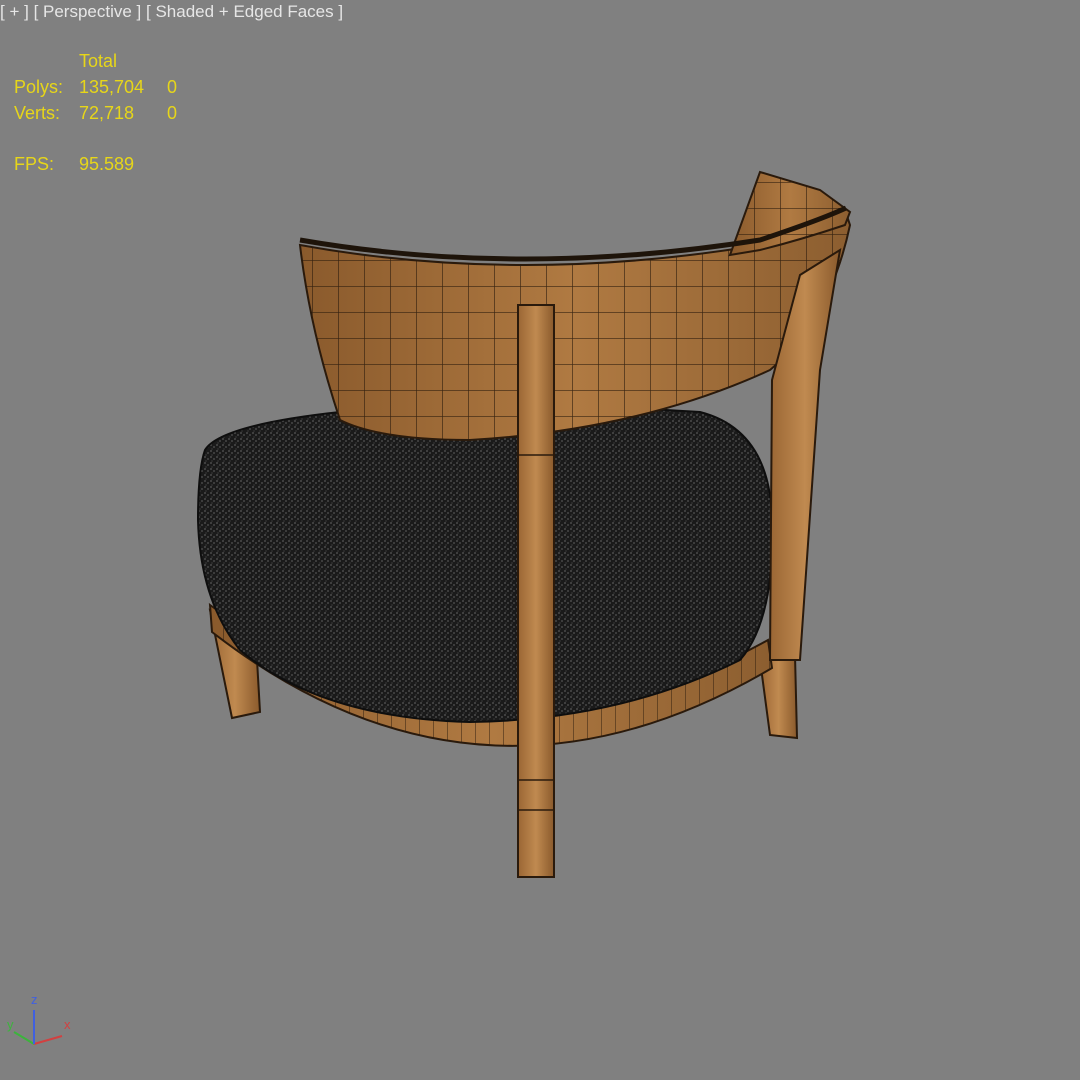  I want to click on backrest, so click(575, 306).